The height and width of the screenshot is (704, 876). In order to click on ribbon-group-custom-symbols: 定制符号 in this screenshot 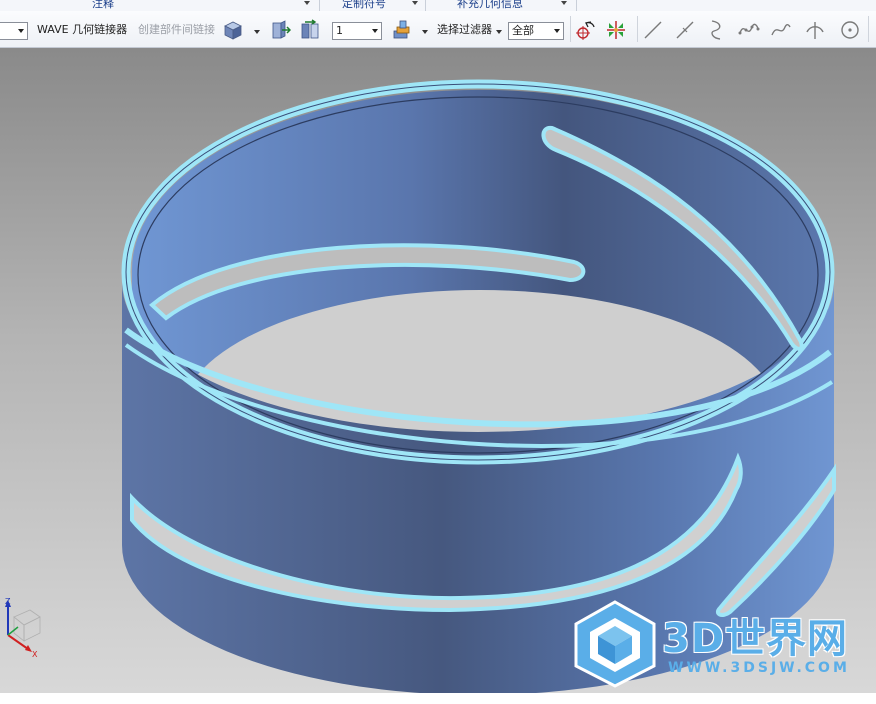, I will do `click(364, 5)`.